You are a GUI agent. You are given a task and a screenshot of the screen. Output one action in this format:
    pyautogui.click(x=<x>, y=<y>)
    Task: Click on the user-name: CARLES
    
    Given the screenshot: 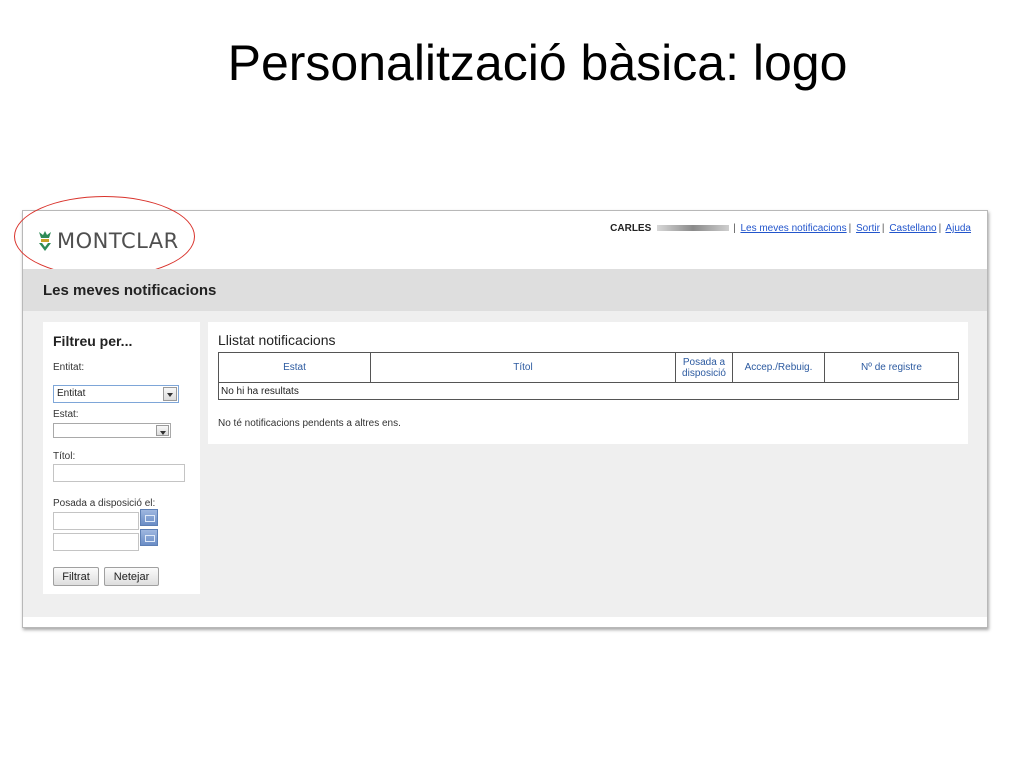 What is the action you would take?
    pyautogui.click(x=631, y=228)
    